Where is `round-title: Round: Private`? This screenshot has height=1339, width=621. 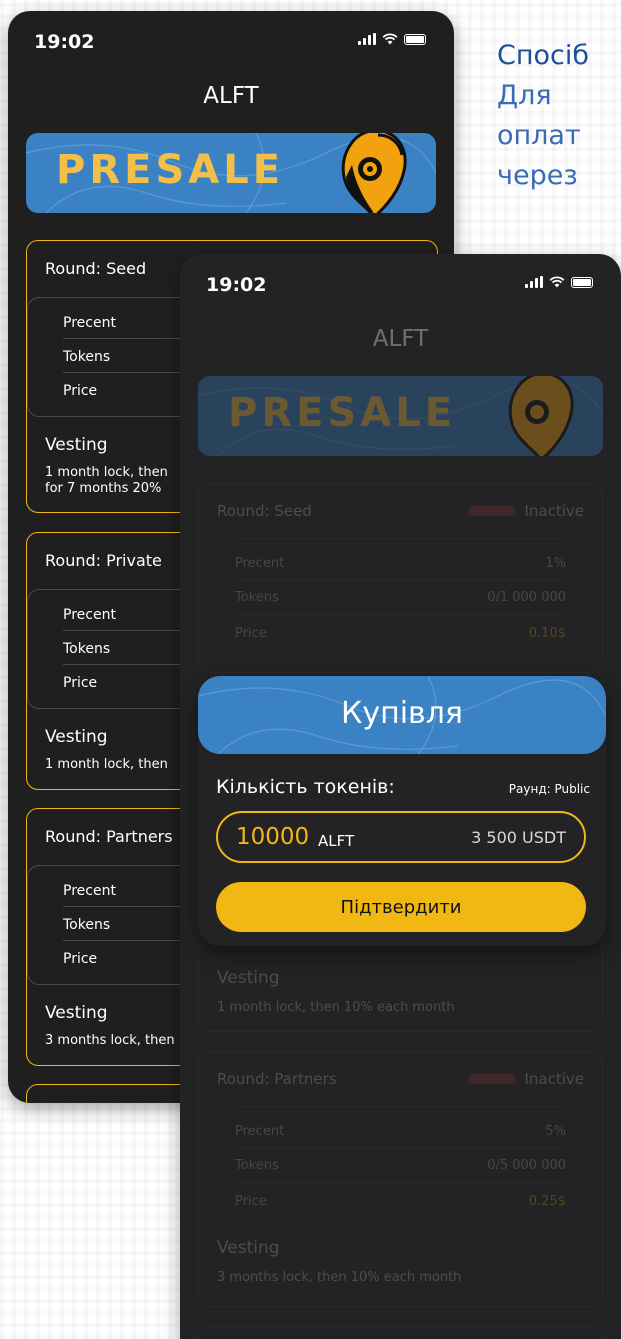 round-title: Round: Private is located at coordinates (103, 560).